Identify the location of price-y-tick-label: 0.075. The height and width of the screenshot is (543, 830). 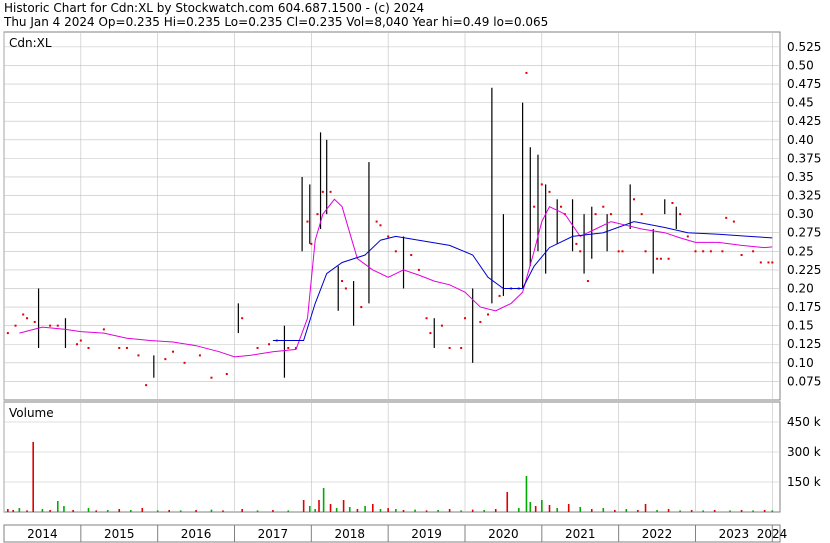
(804, 381).